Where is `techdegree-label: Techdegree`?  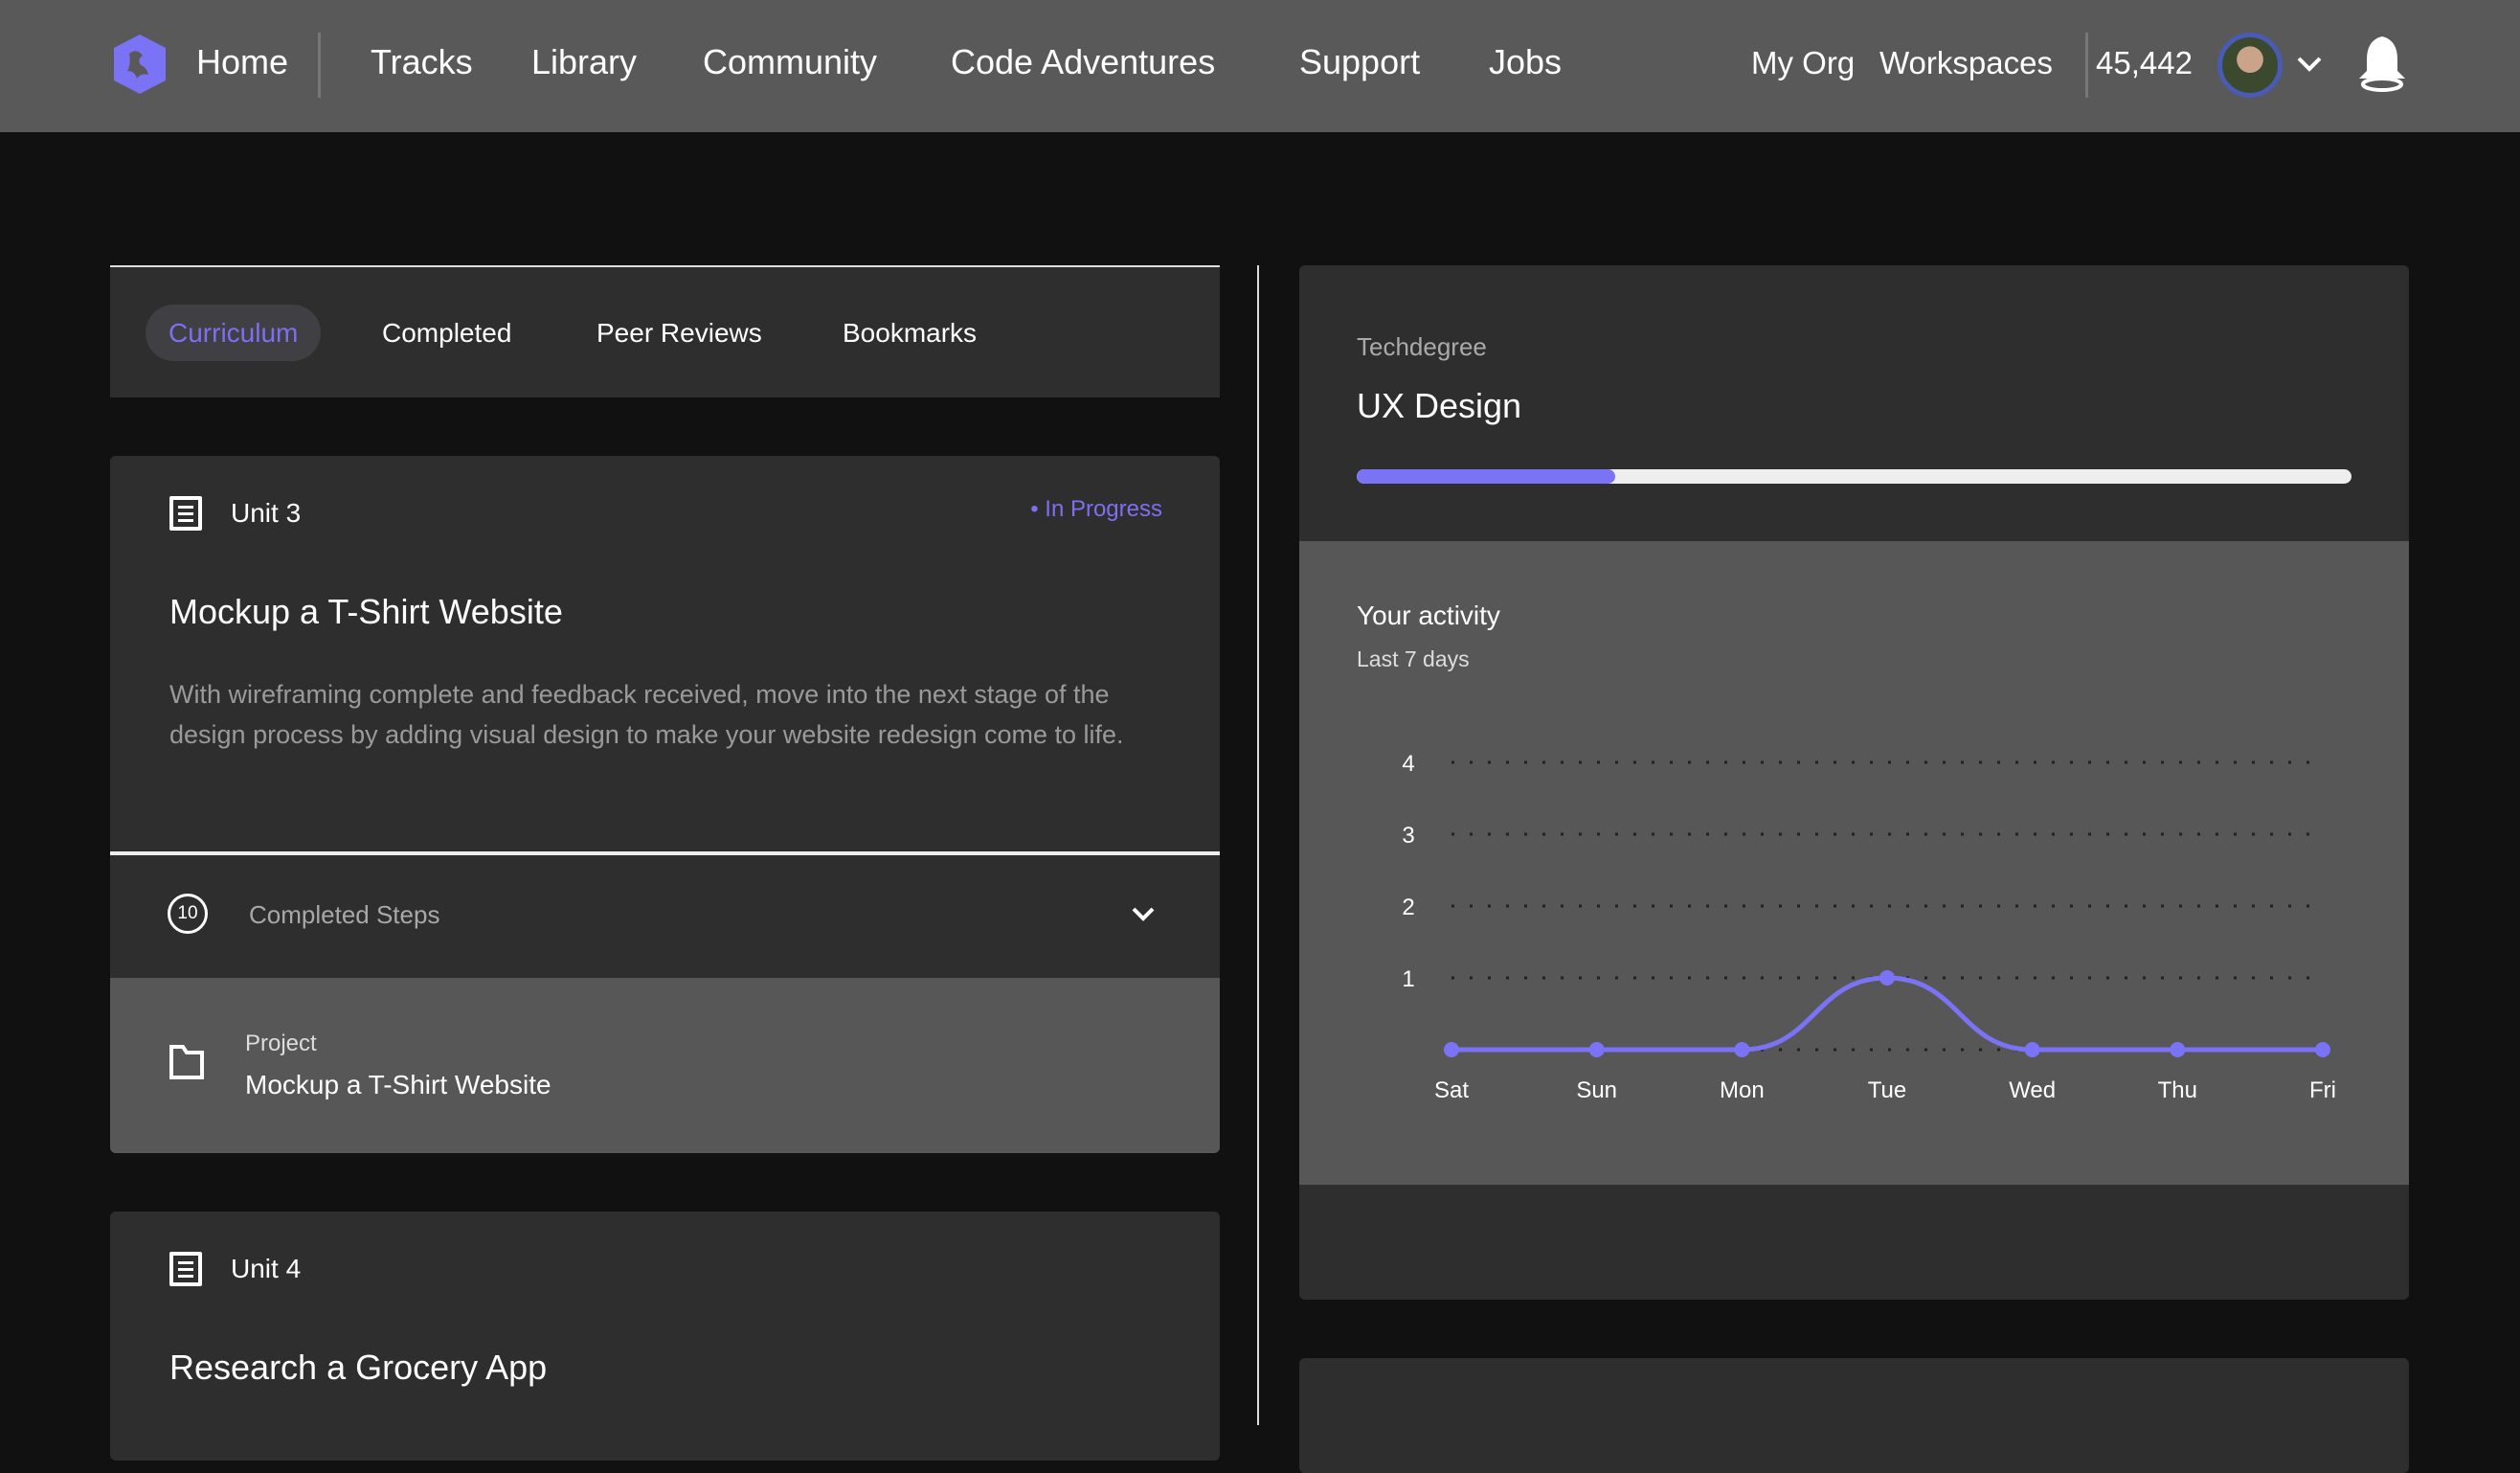
techdegree-label: Techdegree is located at coordinates (1422, 346).